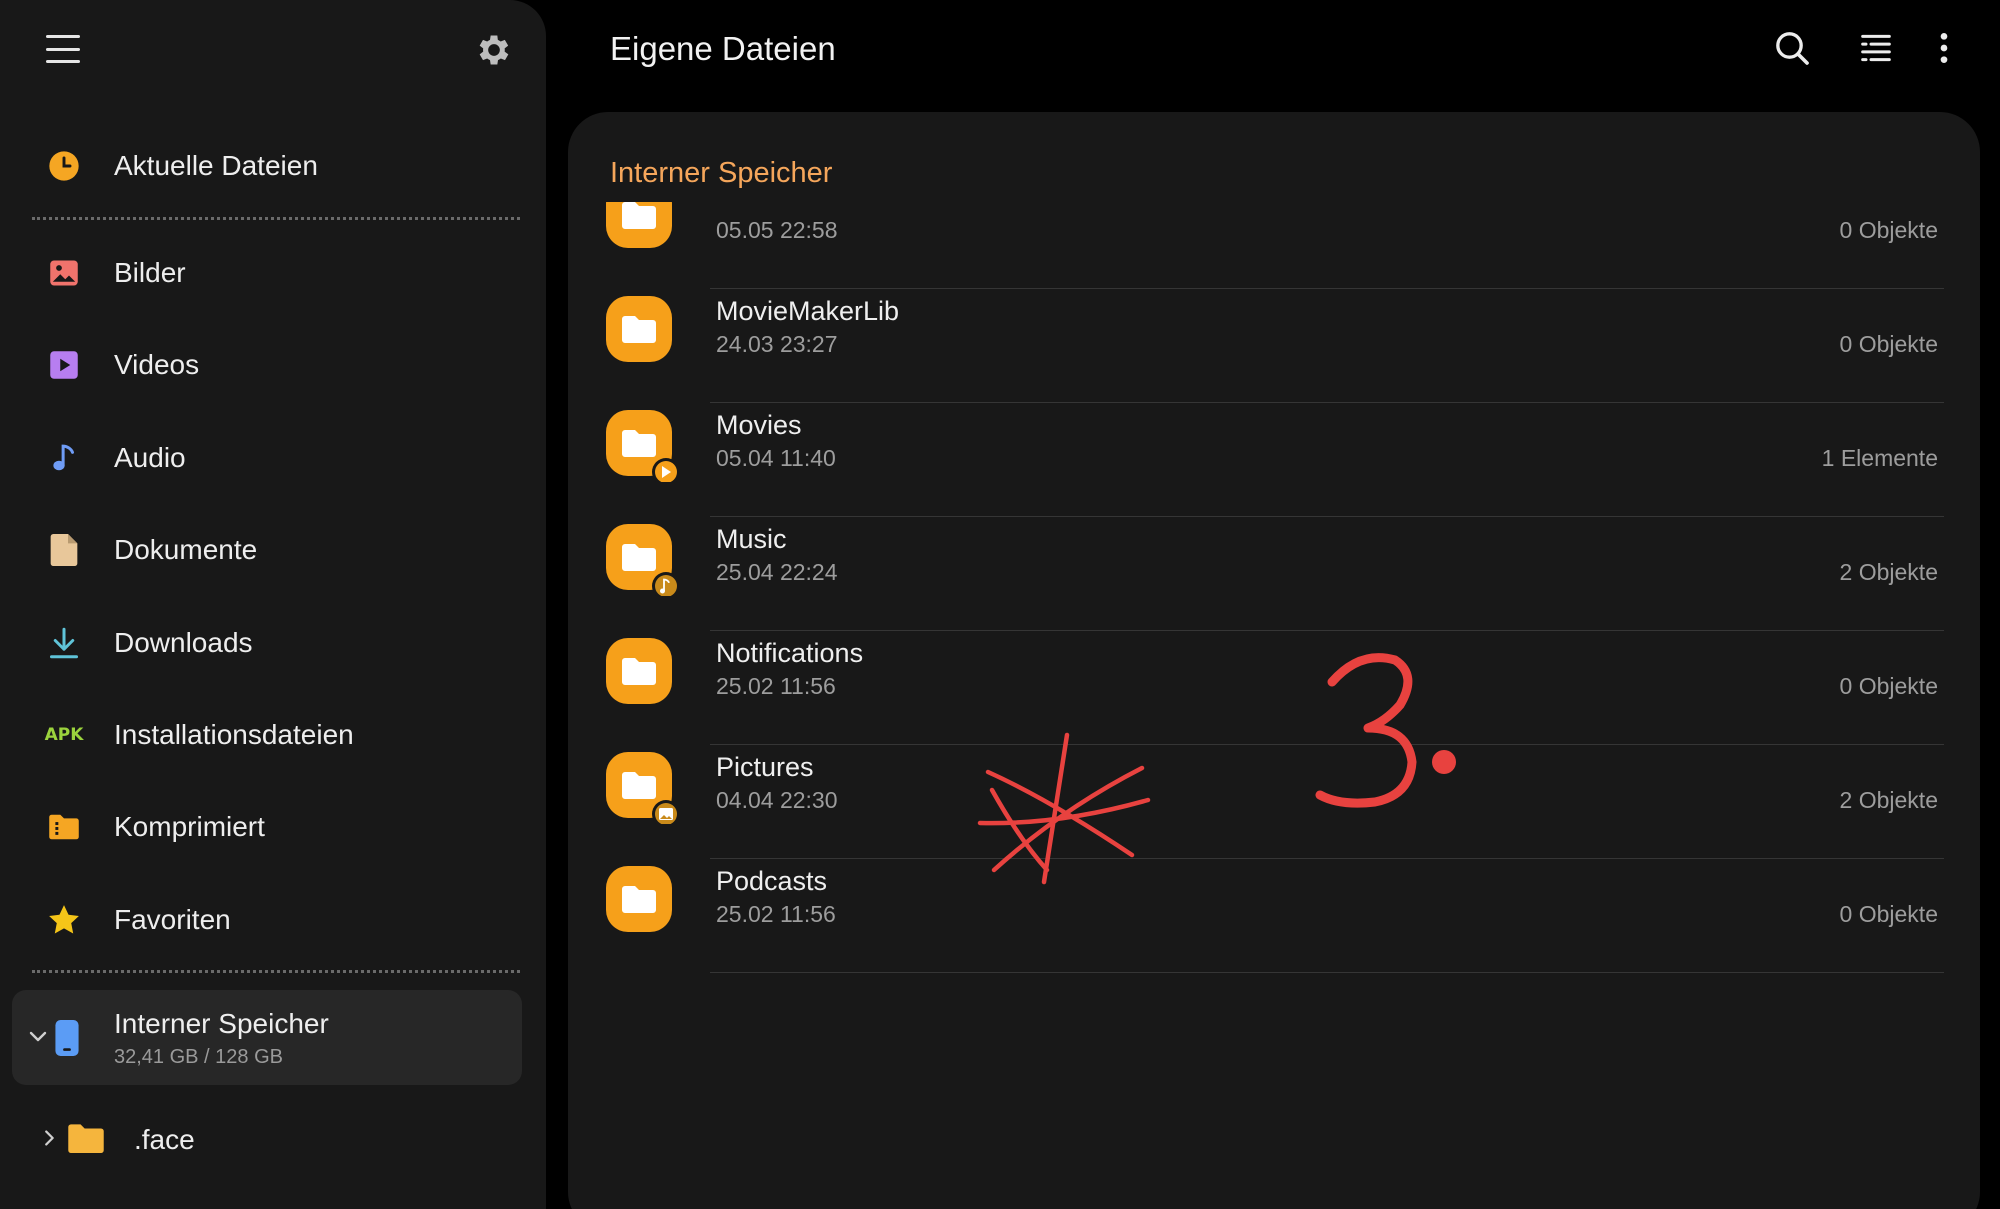 Image resolution: width=2000 pixels, height=1209 pixels. What do you see at coordinates (772, 881) in the screenshot?
I see `folder-name: Podcasts` at bounding box center [772, 881].